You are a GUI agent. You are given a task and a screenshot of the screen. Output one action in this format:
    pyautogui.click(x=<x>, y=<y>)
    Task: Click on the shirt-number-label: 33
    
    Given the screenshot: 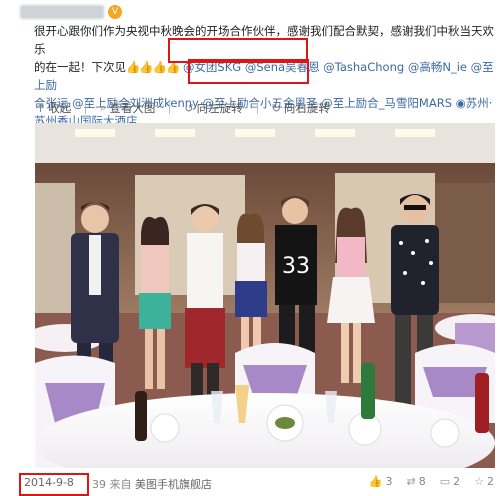 What is the action you would take?
    pyautogui.click(x=296, y=266)
    